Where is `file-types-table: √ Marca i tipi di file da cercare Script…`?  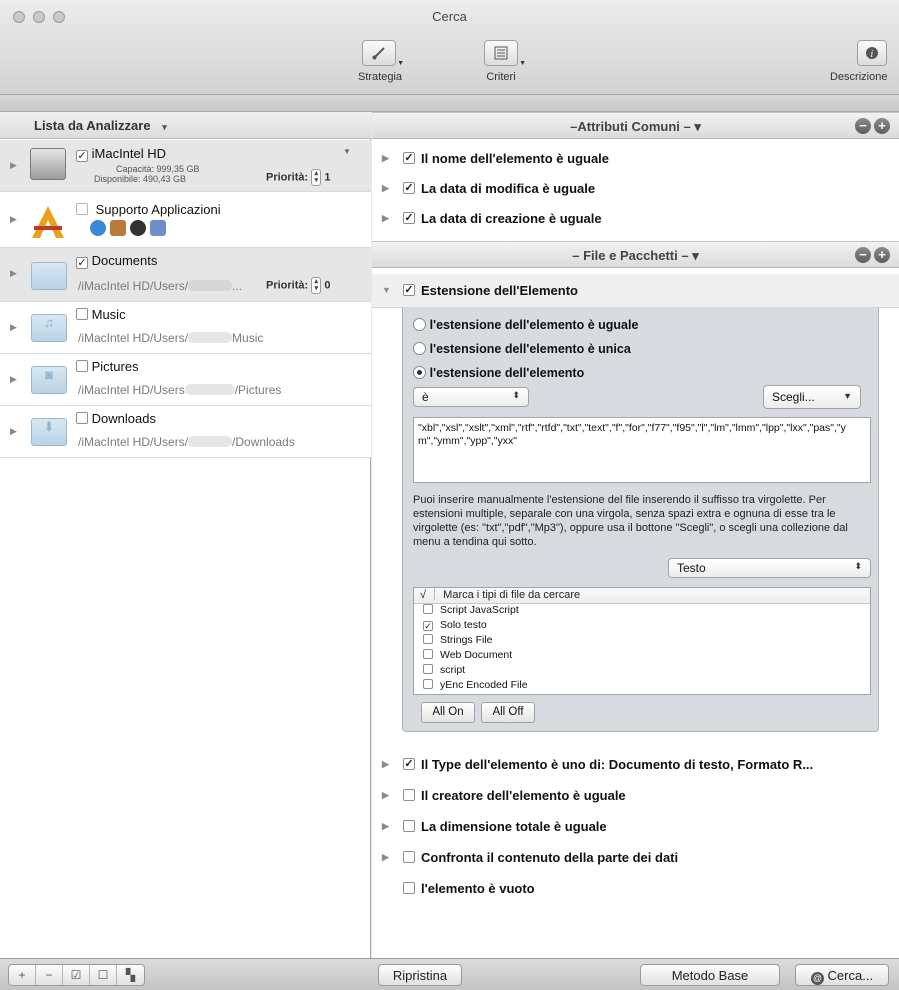
file-types-table: √ Marca i tipi di file da cercare Script… is located at coordinates (642, 641).